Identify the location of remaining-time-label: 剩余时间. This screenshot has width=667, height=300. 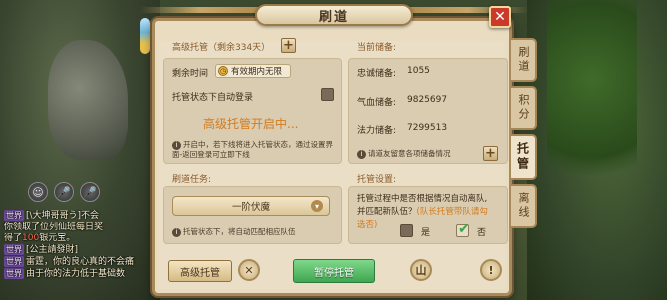
(190, 74).